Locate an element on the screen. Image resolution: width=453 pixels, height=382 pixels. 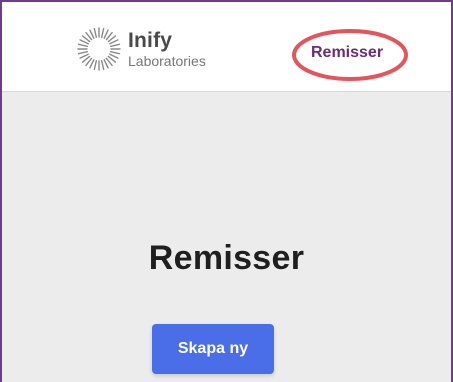
brand-logo: Inify Laboratories is located at coordinates (141, 49).